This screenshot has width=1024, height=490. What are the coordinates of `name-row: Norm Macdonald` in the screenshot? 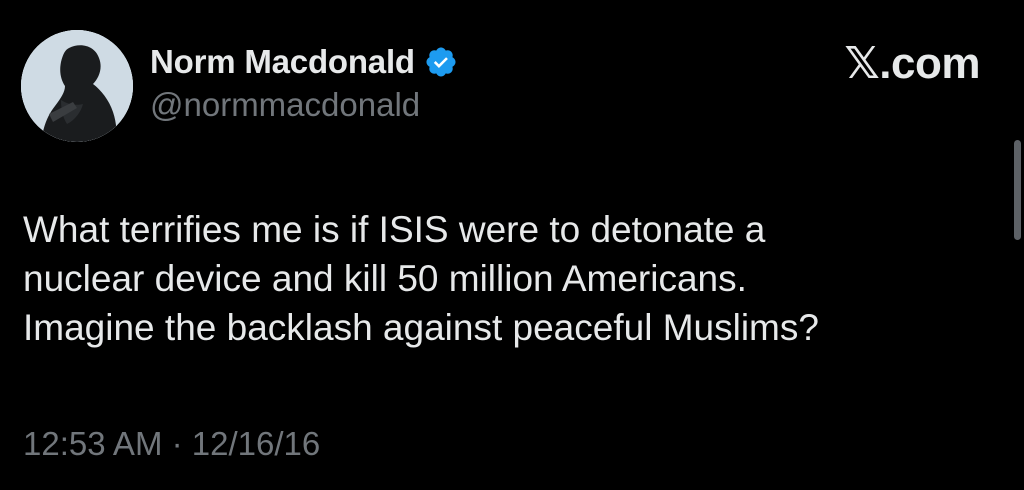 It's located at (304, 62).